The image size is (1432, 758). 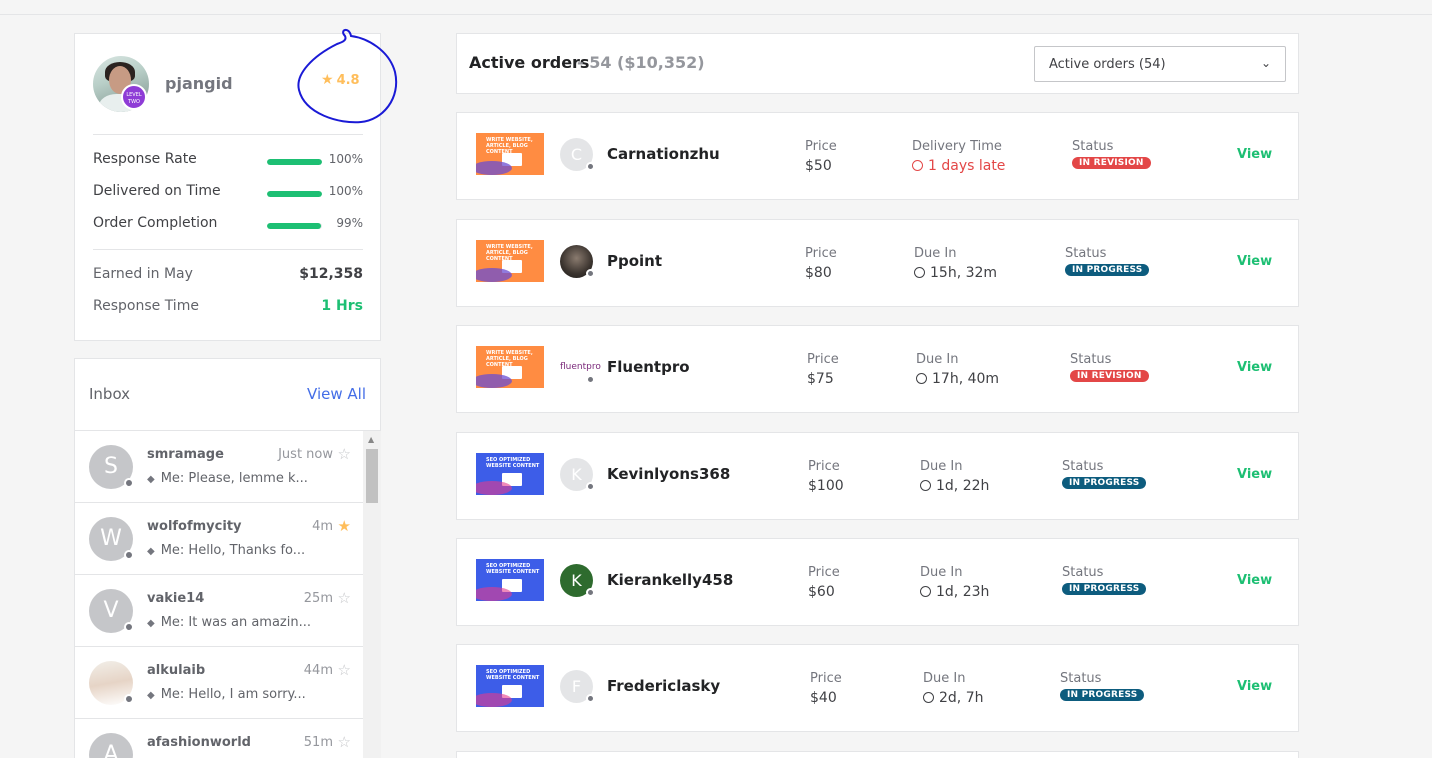 I want to click on order-due-in: Due In 15h, 32m, so click(x=956, y=263).